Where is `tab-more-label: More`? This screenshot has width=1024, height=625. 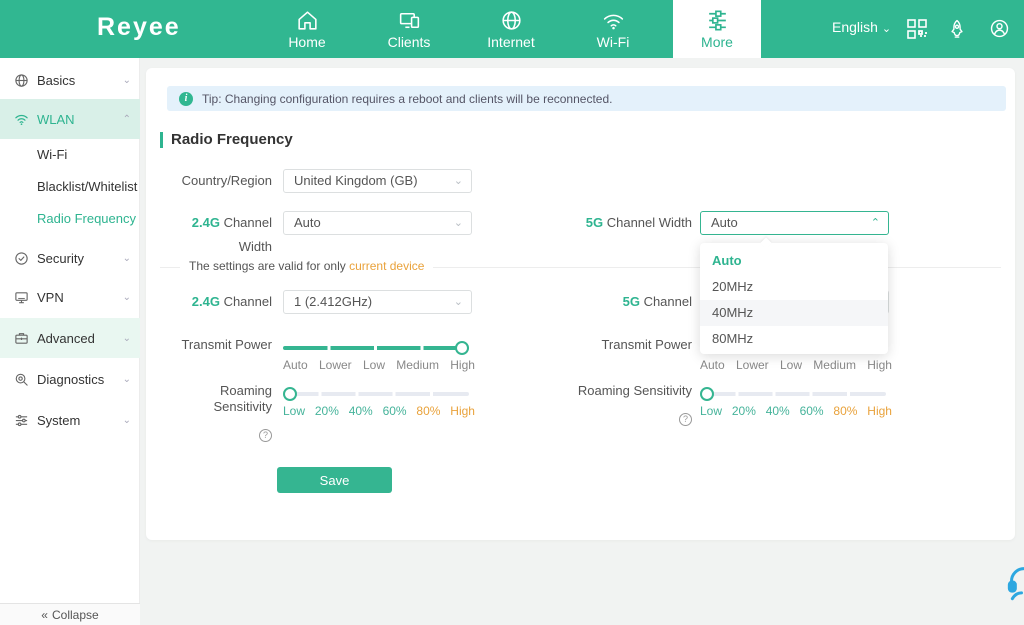 tab-more-label: More is located at coordinates (717, 42).